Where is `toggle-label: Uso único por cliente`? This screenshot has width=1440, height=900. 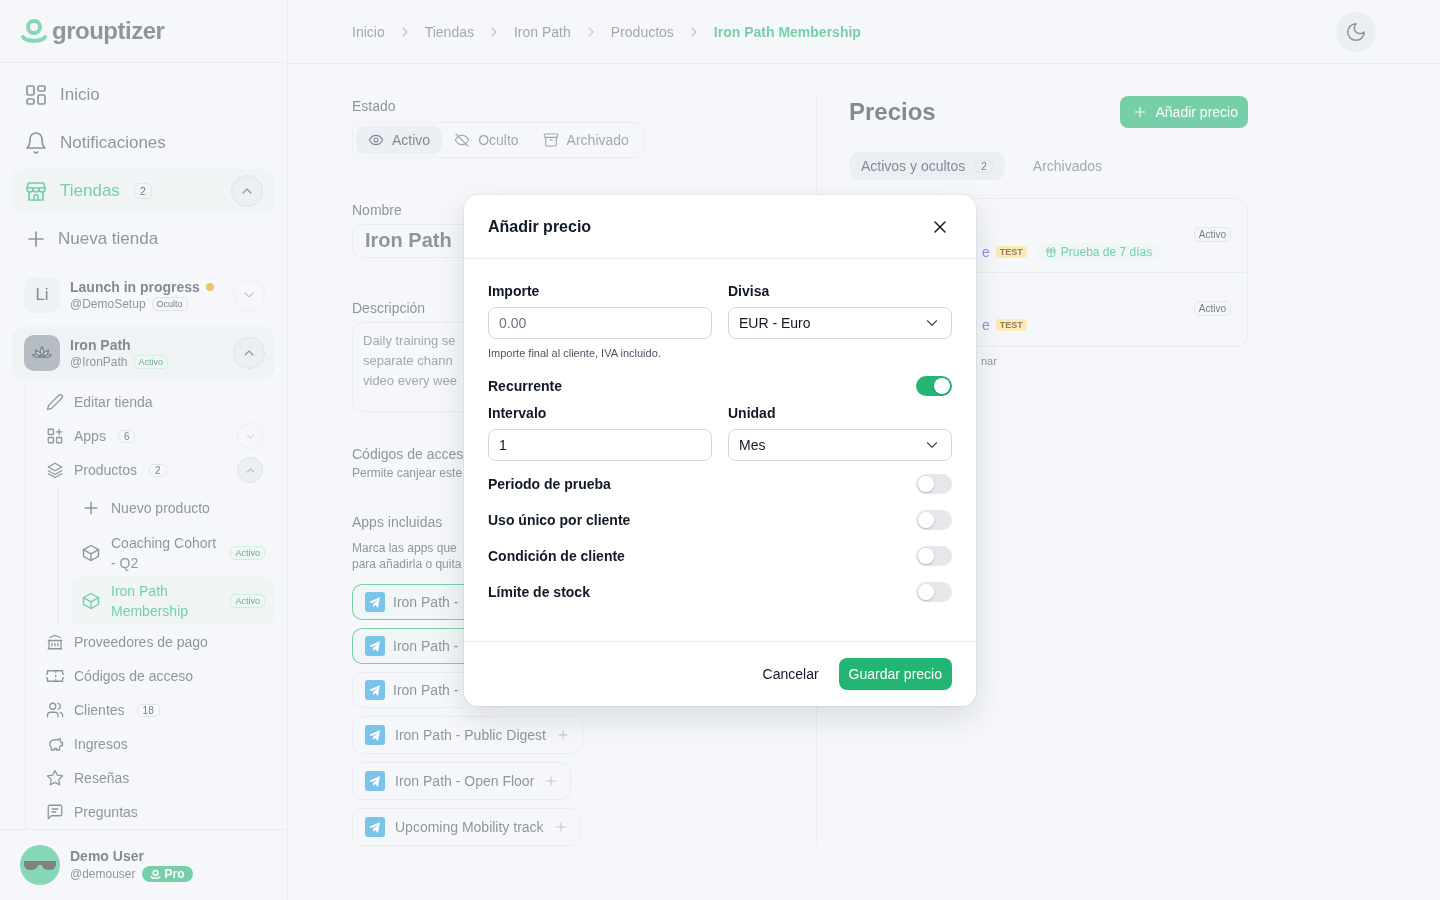 toggle-label: Uso único por cliente is located at coordinates (559, 520).